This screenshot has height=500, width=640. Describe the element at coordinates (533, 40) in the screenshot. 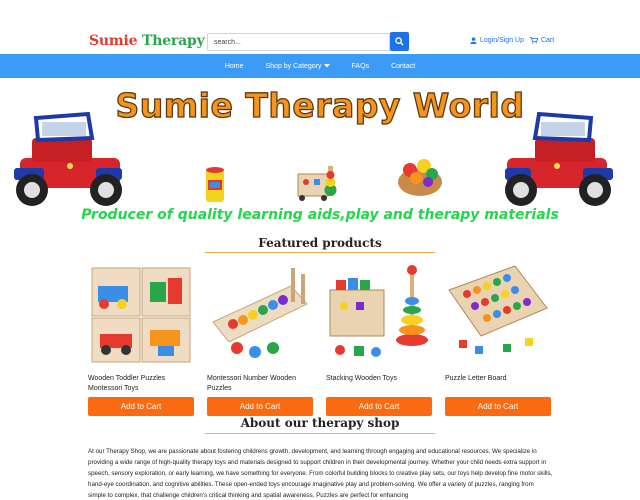

I see `cart-icon` at that location.